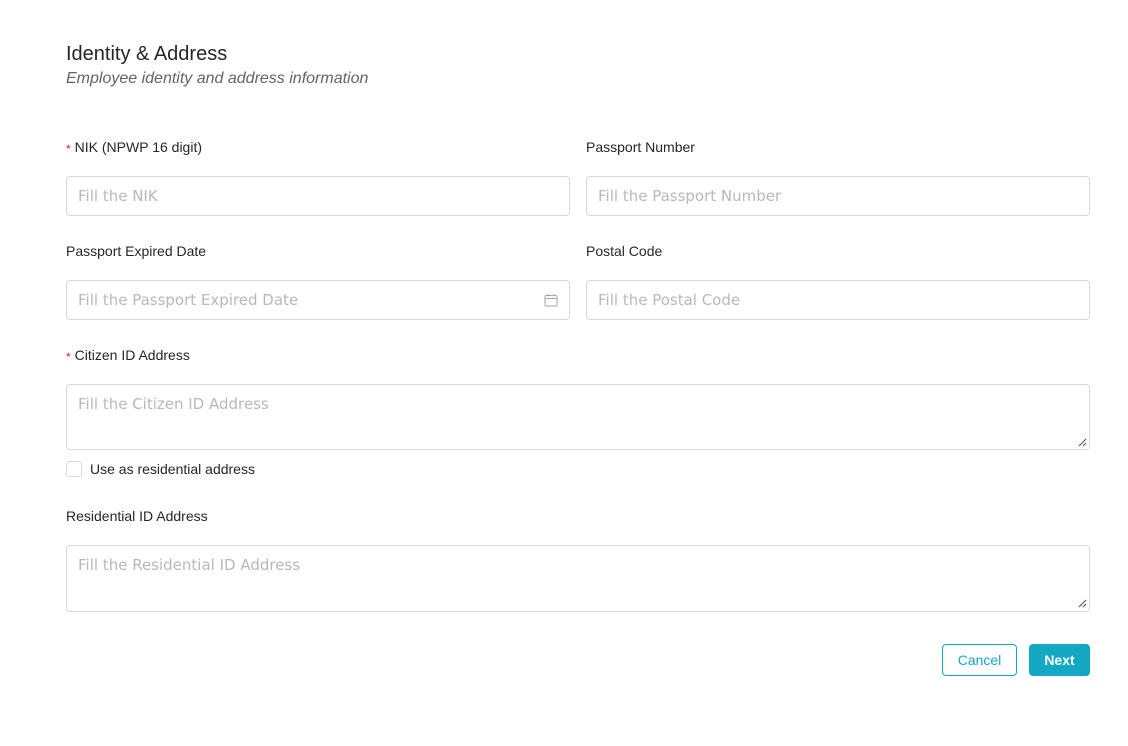 The width and height of the screenshot is (1128, 746). I want to click on nik-label: * NIK (NPWP 16 digit), so click(134, 147).